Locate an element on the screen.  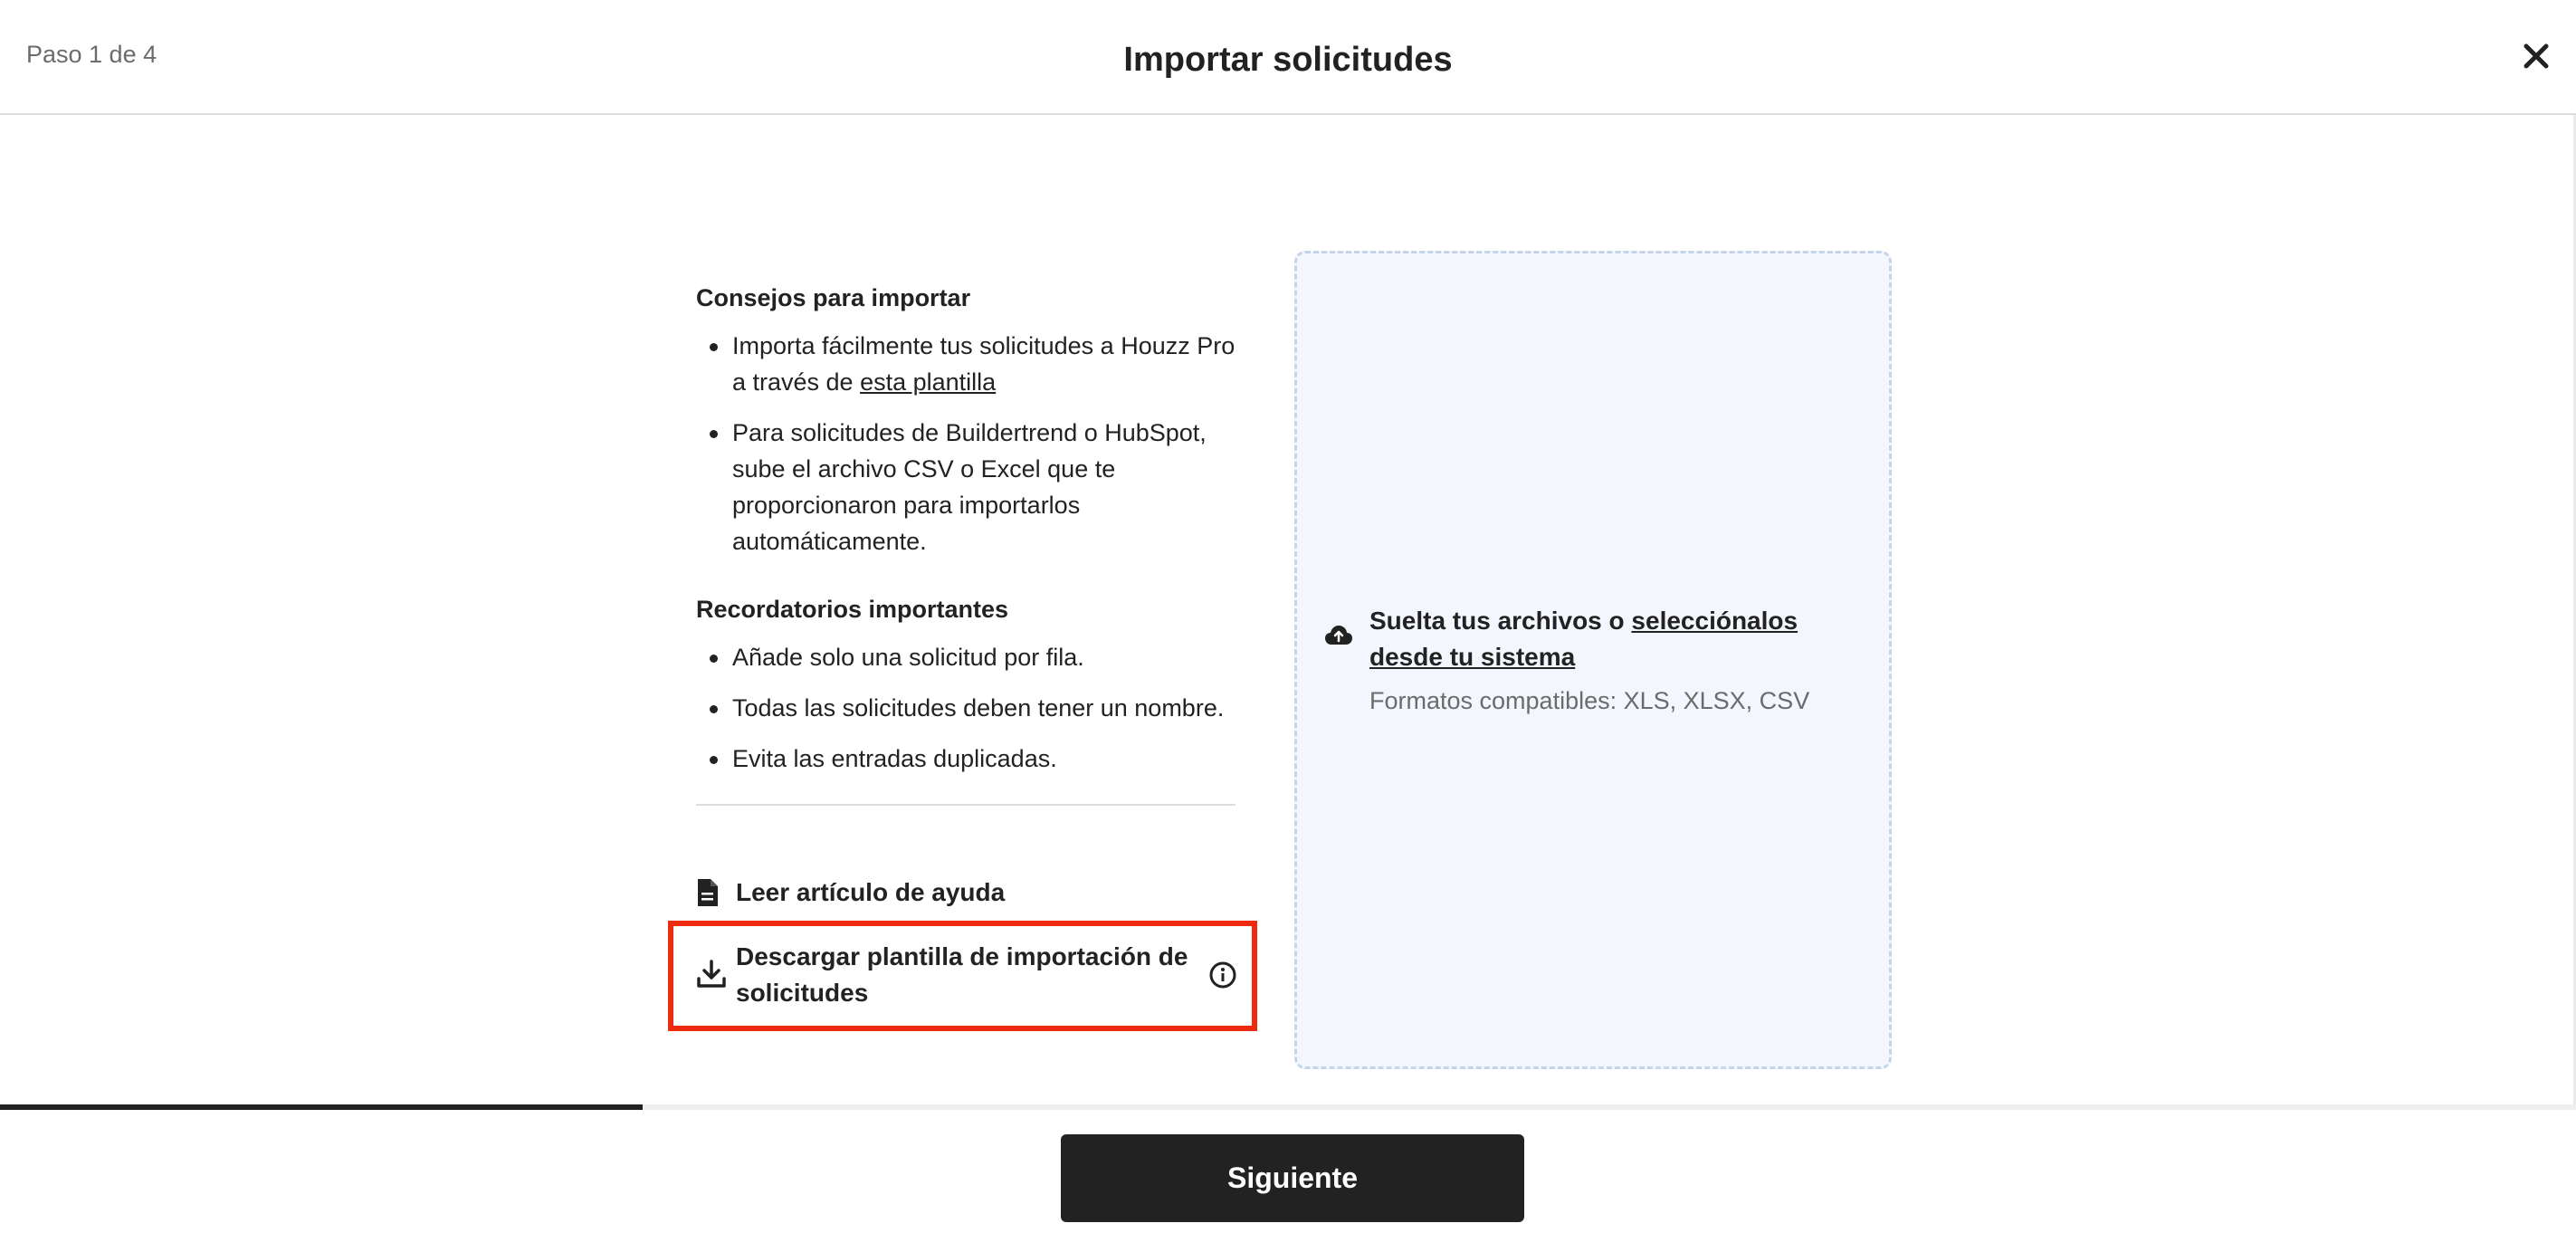
divider is located at coordinates (966, 805).